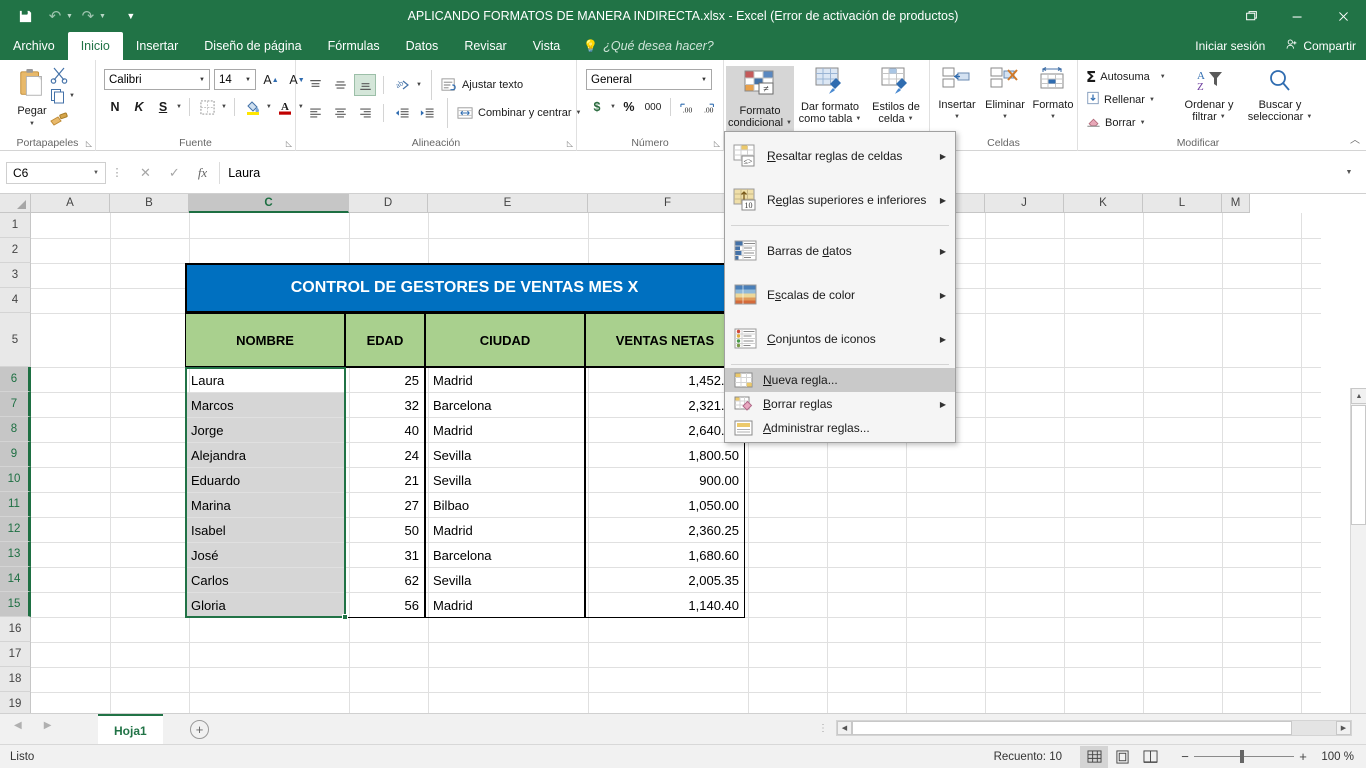 This screenshot has width=1366, height=768. What do you see at coordinates (354, 46) in the screenshot?
I see `tab-formulas: Fórmulas` at bounding box center [354, 46].